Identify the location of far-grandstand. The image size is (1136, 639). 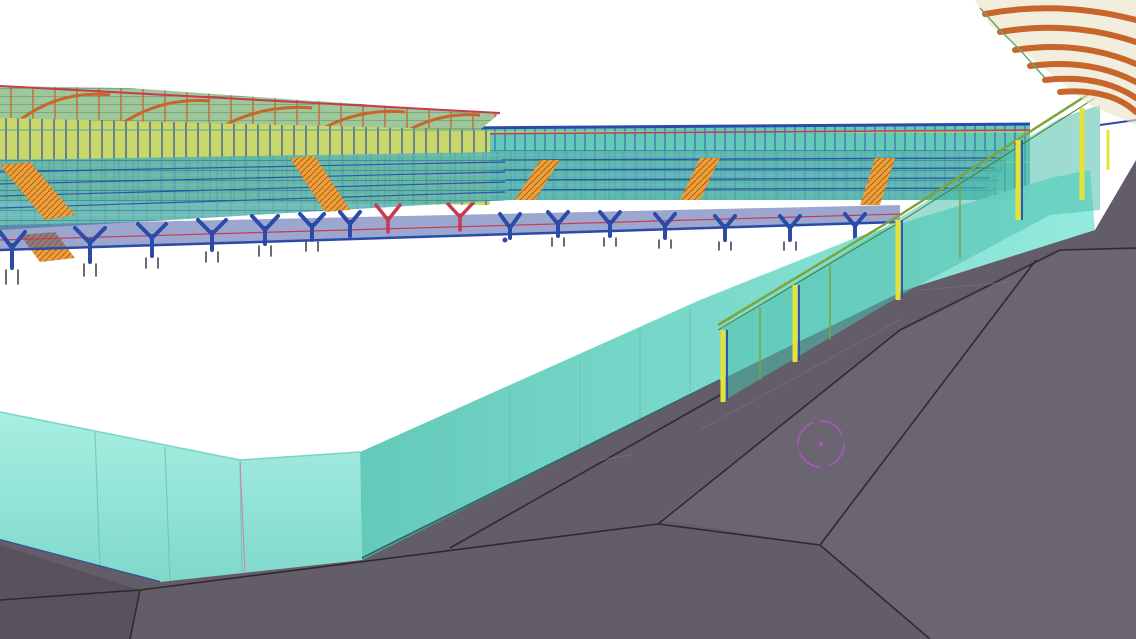
(725, 163).